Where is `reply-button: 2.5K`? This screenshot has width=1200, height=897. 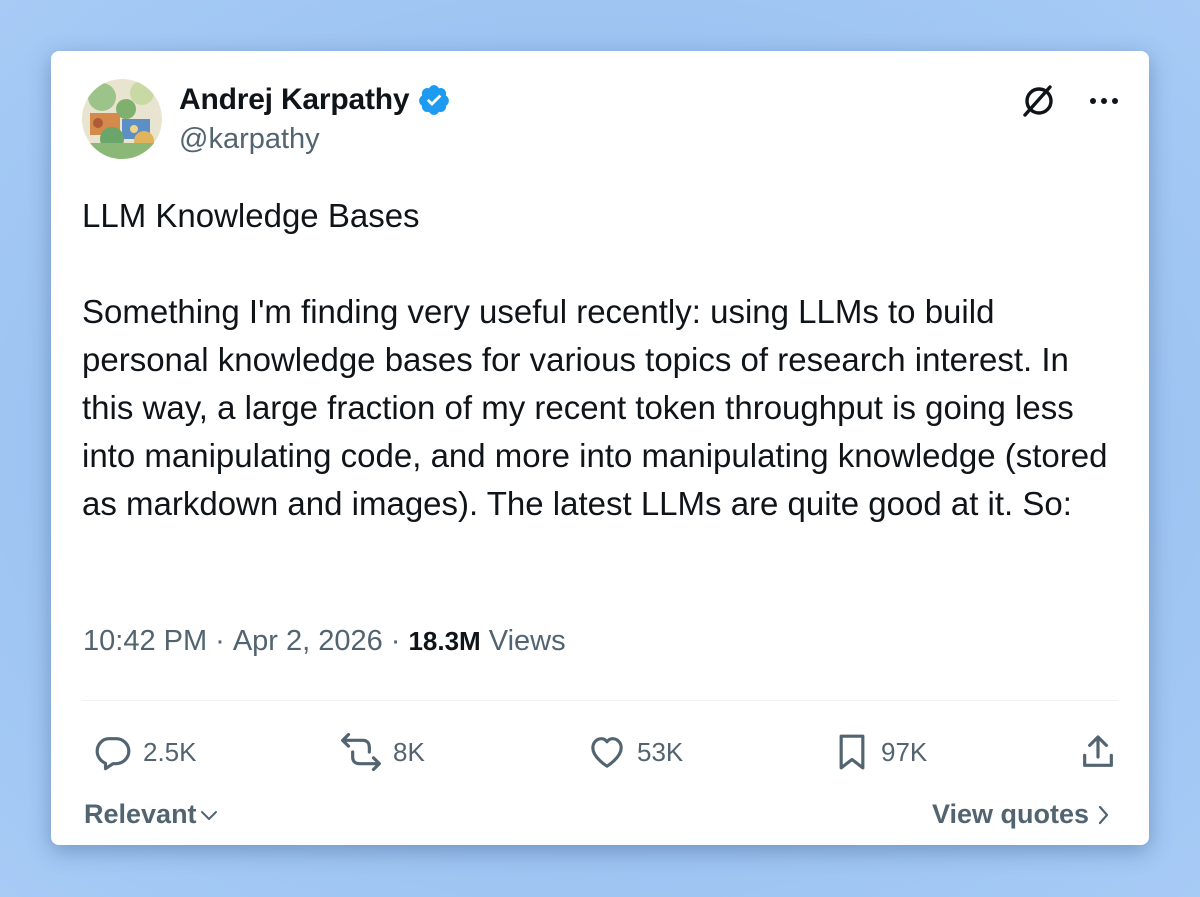 reply-button: 2.5K is located at coordinates (145, 752).